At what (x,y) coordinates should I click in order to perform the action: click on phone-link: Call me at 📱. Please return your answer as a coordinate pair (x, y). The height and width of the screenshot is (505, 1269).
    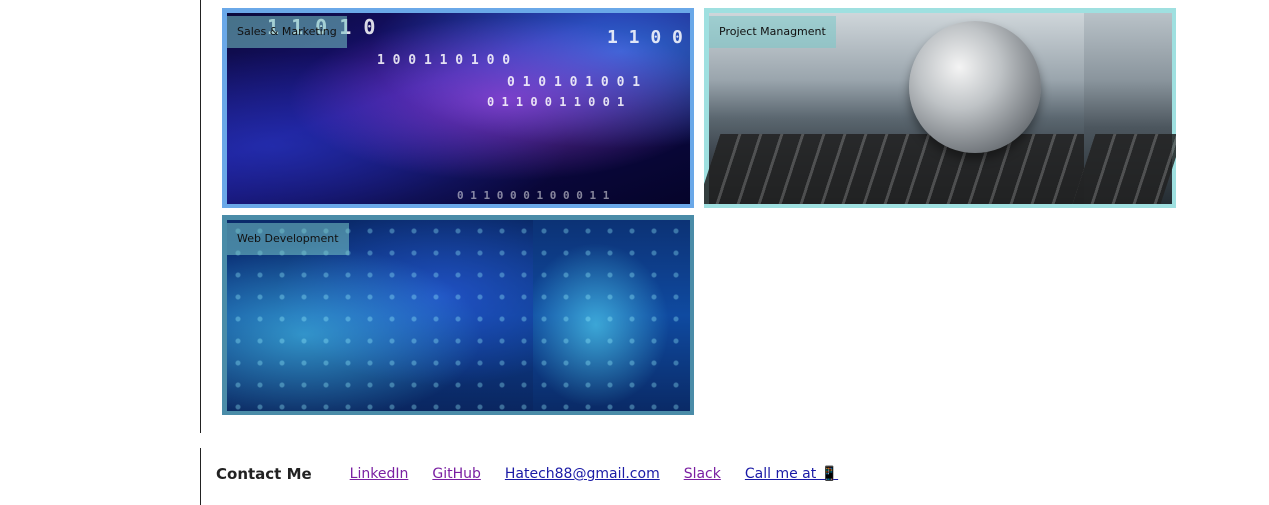
    Looking at the image, I should click on (791, 474).